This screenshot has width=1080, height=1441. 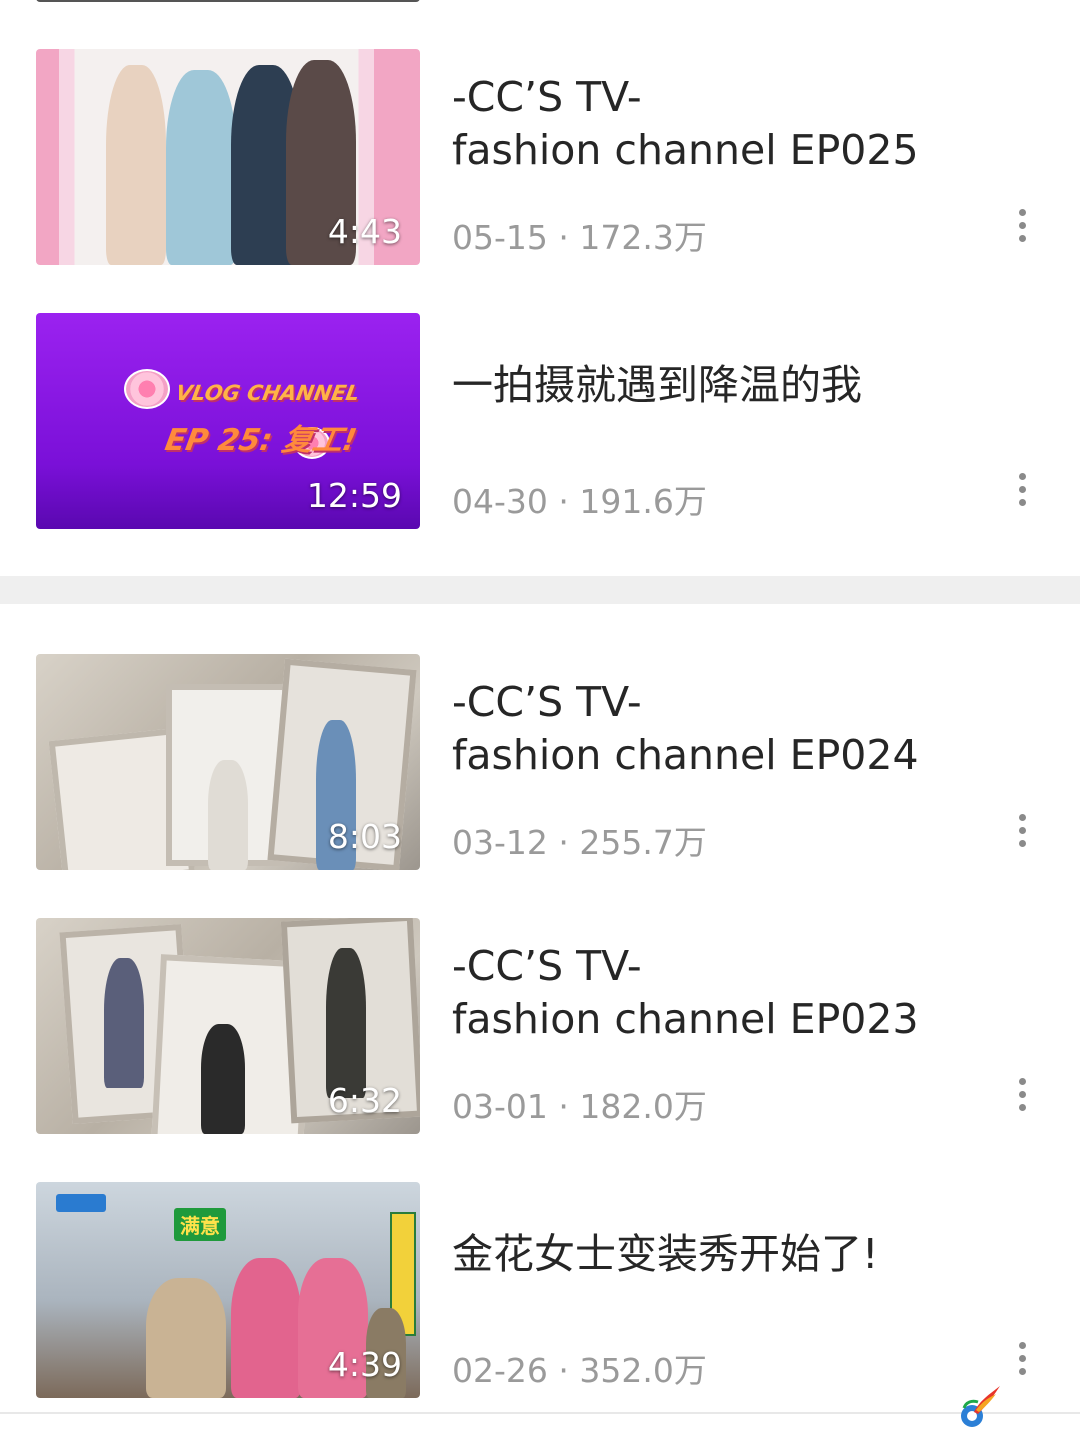 What do you see at coordinates (364, 836) in the screenshot?
I see `video-duration: 8:03` at bounding box center [364, 836].